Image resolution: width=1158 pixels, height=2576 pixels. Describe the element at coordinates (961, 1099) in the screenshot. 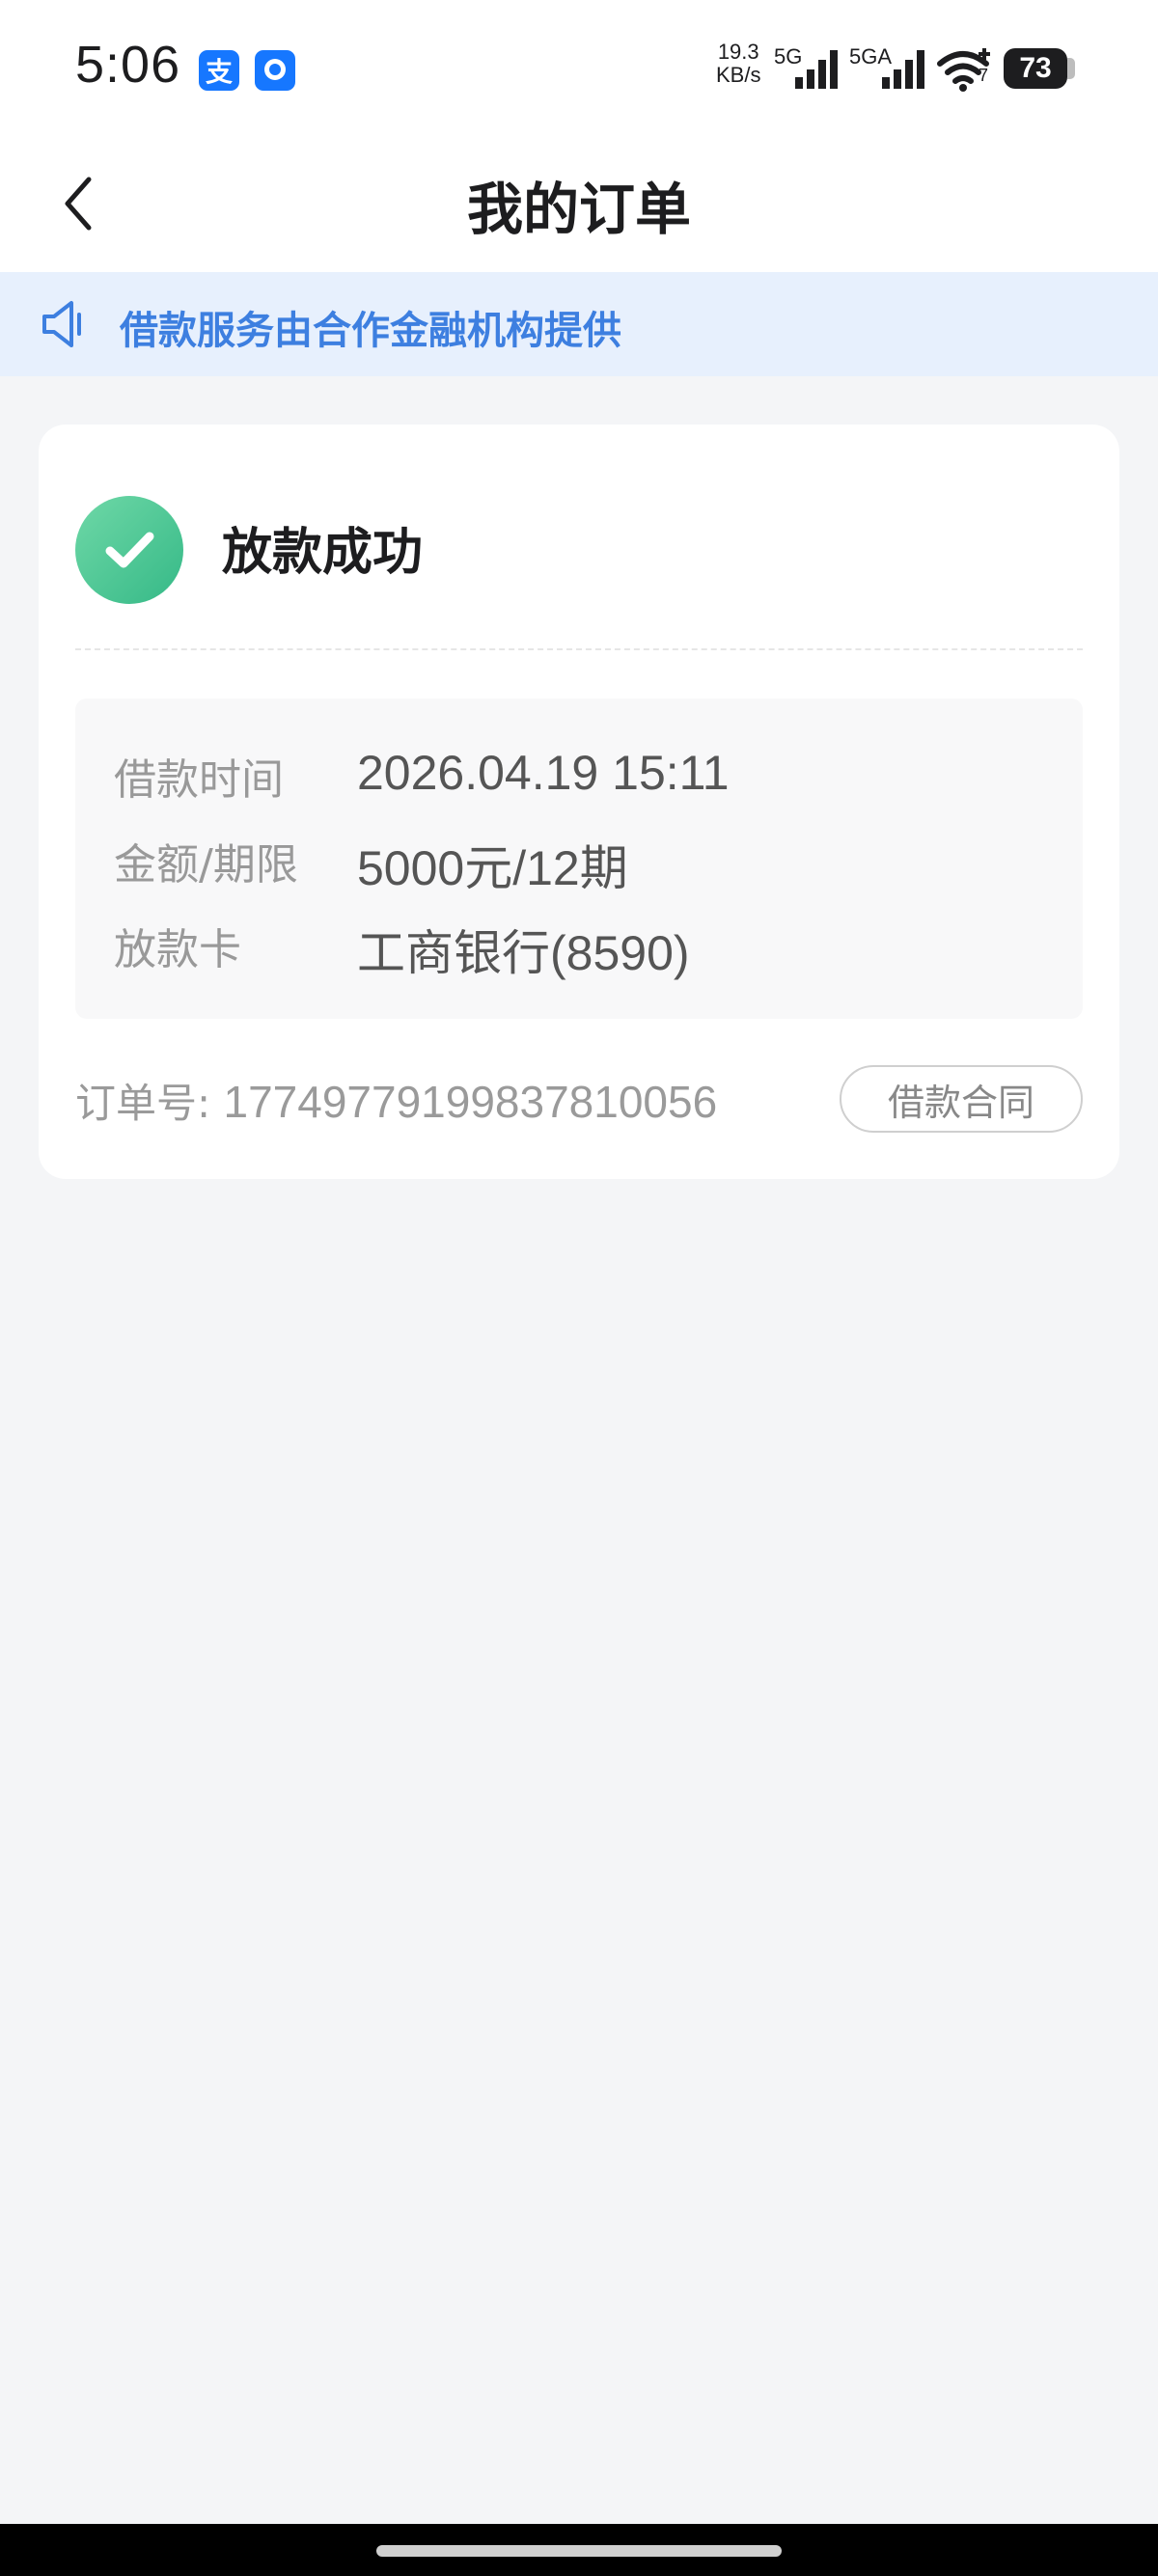

I see `loan-contract-button: 借款合同` at that location.